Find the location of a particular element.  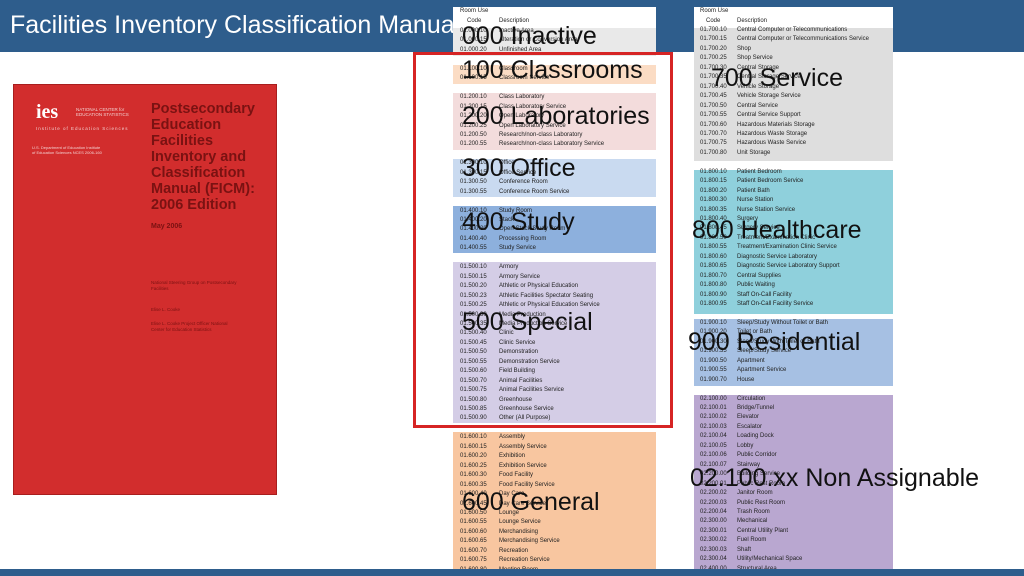

room-use-code: 01.800.15 is located at coordinates (713, 181).